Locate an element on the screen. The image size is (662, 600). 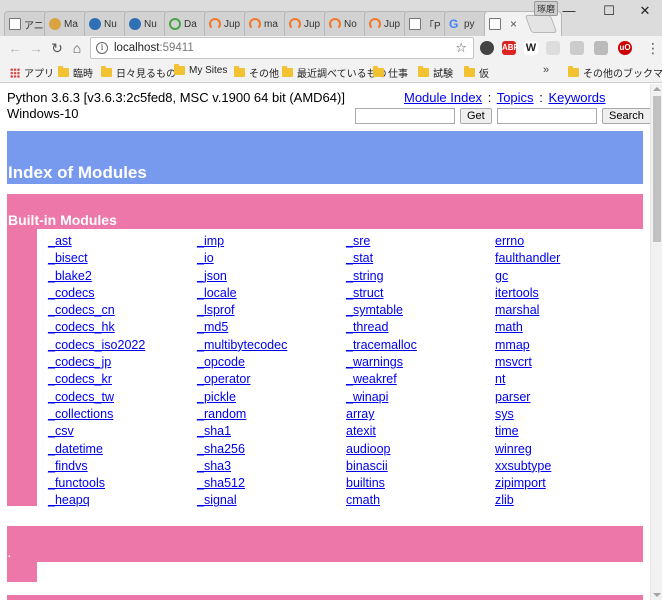
module-link: _bisect is located at coordinates (96, 258).